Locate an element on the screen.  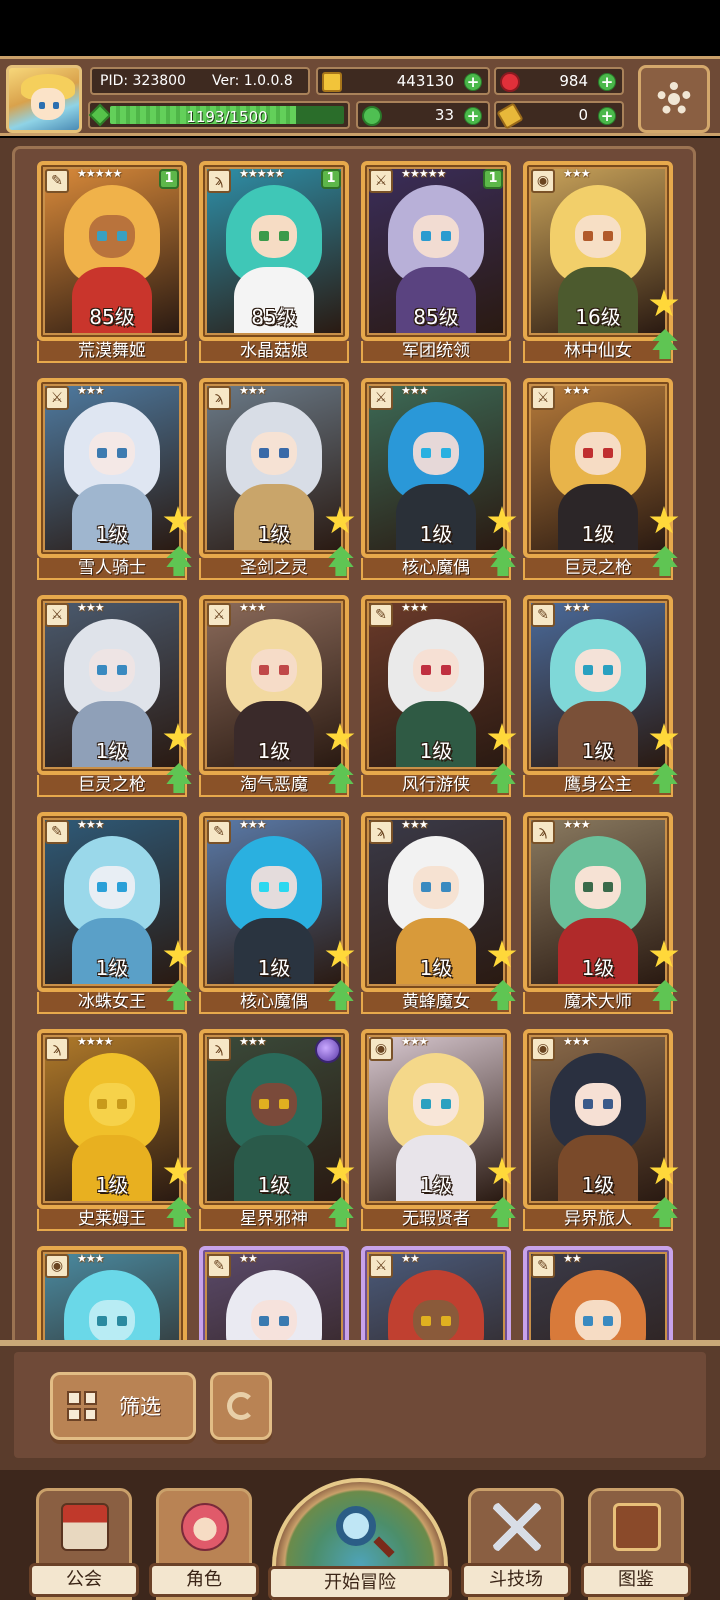
hero-card: ◉ ★★★ is located at coordinates (112, 1294).